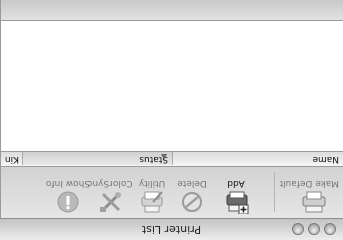  I want to click on status-column-header: Status ▲, so click(98, 158).